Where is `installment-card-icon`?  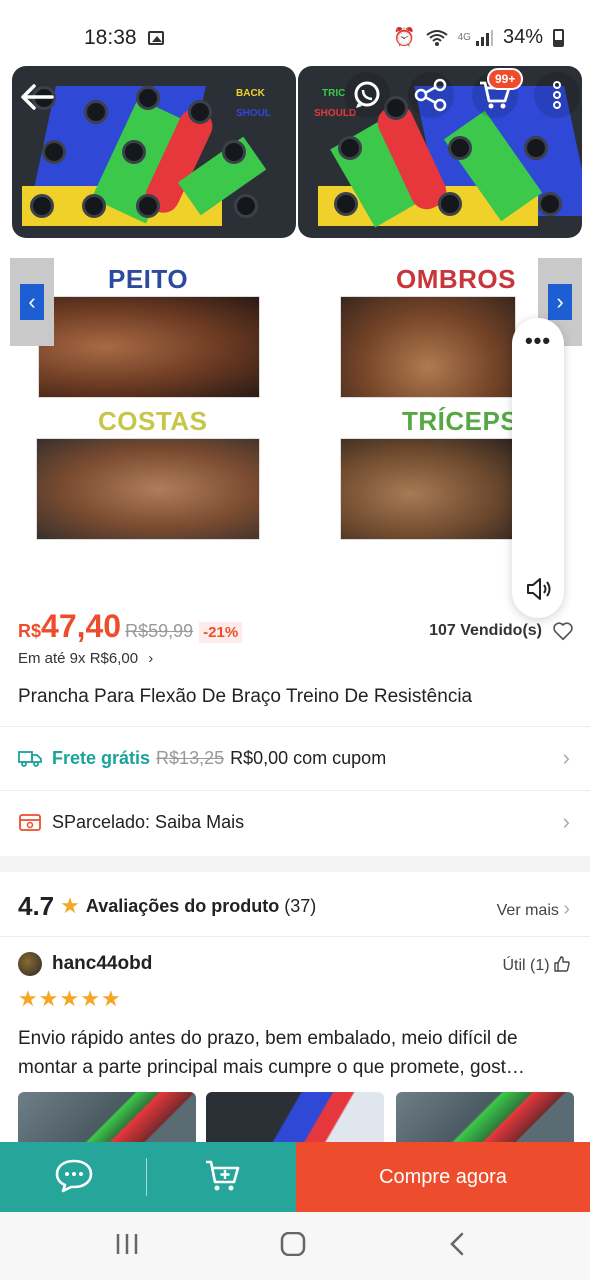
installment-card-icon is located at coordinates (30, 822).